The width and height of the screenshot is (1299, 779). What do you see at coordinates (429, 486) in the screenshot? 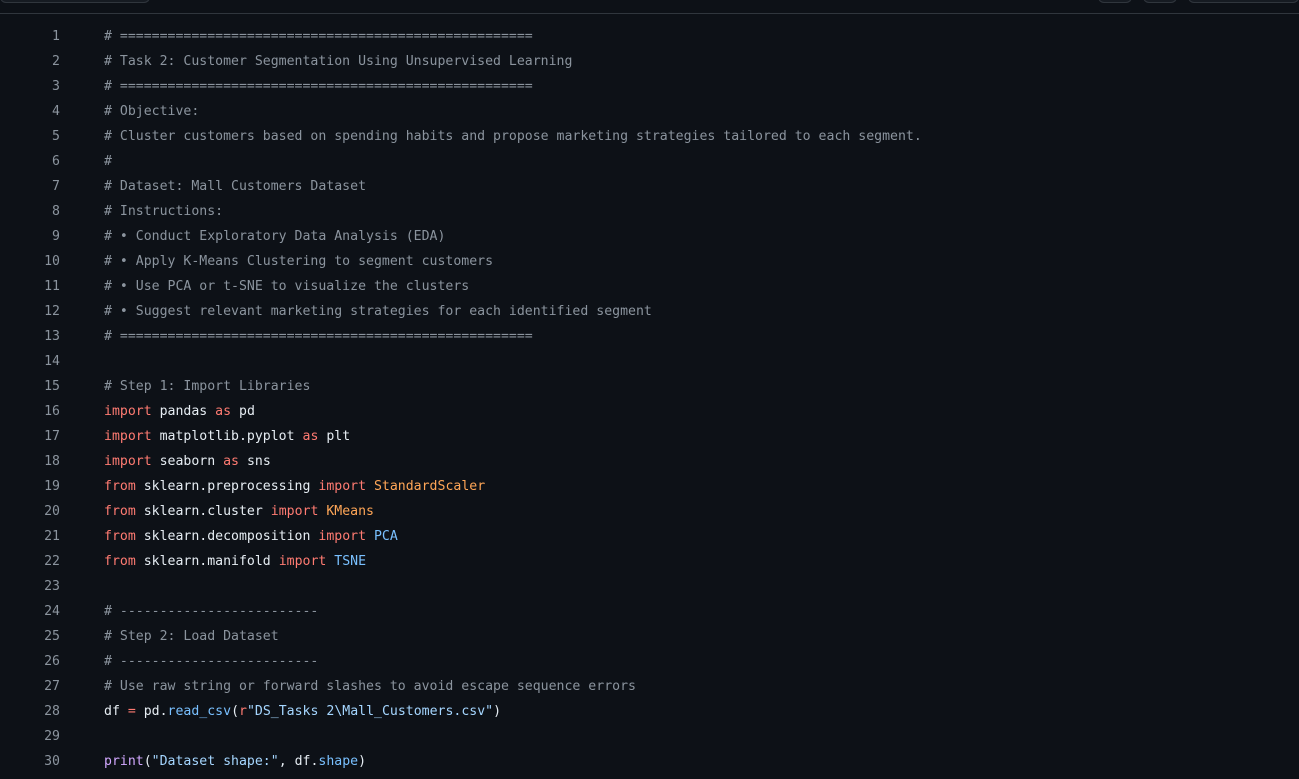
I see `code-token-class: StandardScaler` at bounding box center [429, 486].